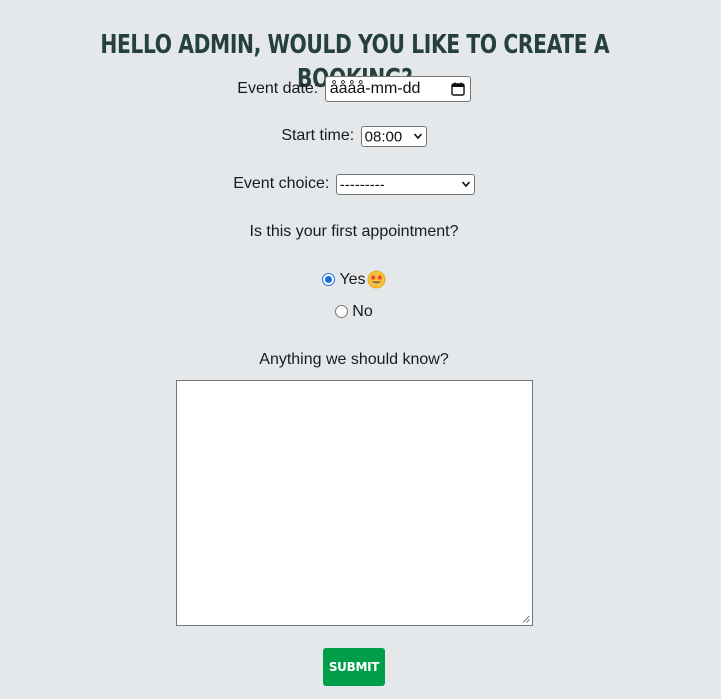 Image resolution: width=721 pixels, height=699 pixels. Describe the element at coordinates (405, 184) in the screenshot. I see `event-choice-select: ---------` at that location.